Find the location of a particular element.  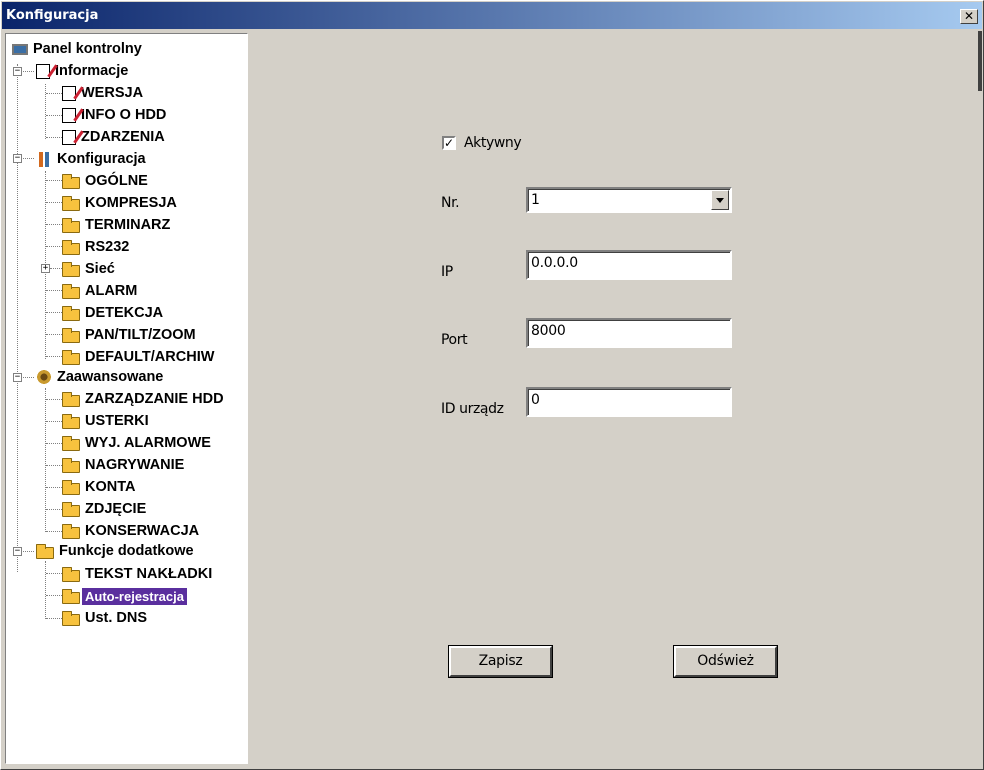

port-input: 8000 is located at coordinates (629, 333).